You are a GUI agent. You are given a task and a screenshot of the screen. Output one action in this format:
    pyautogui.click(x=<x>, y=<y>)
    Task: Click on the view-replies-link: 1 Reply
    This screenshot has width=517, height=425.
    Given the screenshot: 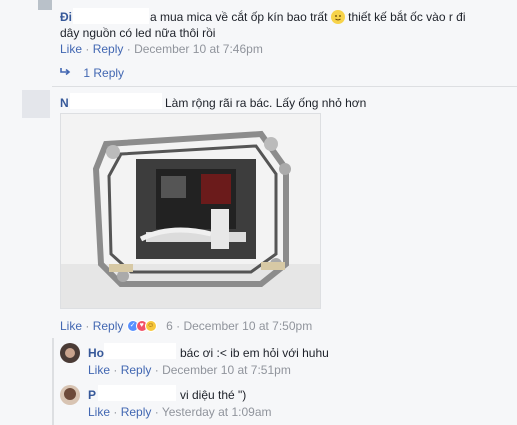 What is the action you would take?
    pyautogui.click(x=92, y=73)
    